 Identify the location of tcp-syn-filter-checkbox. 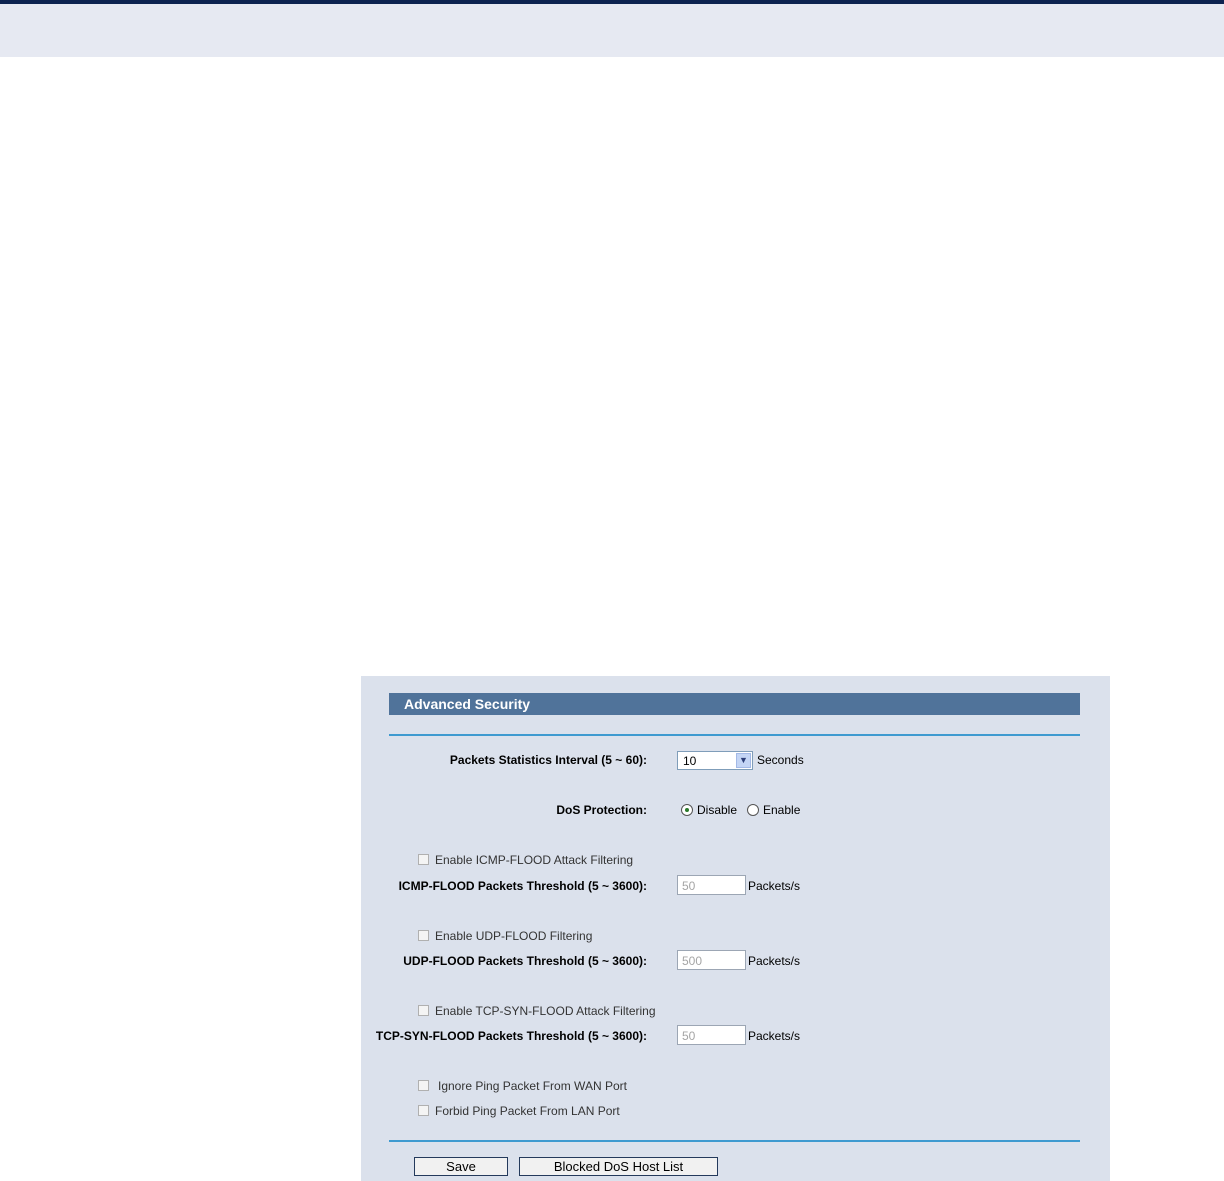
(423, 1010).